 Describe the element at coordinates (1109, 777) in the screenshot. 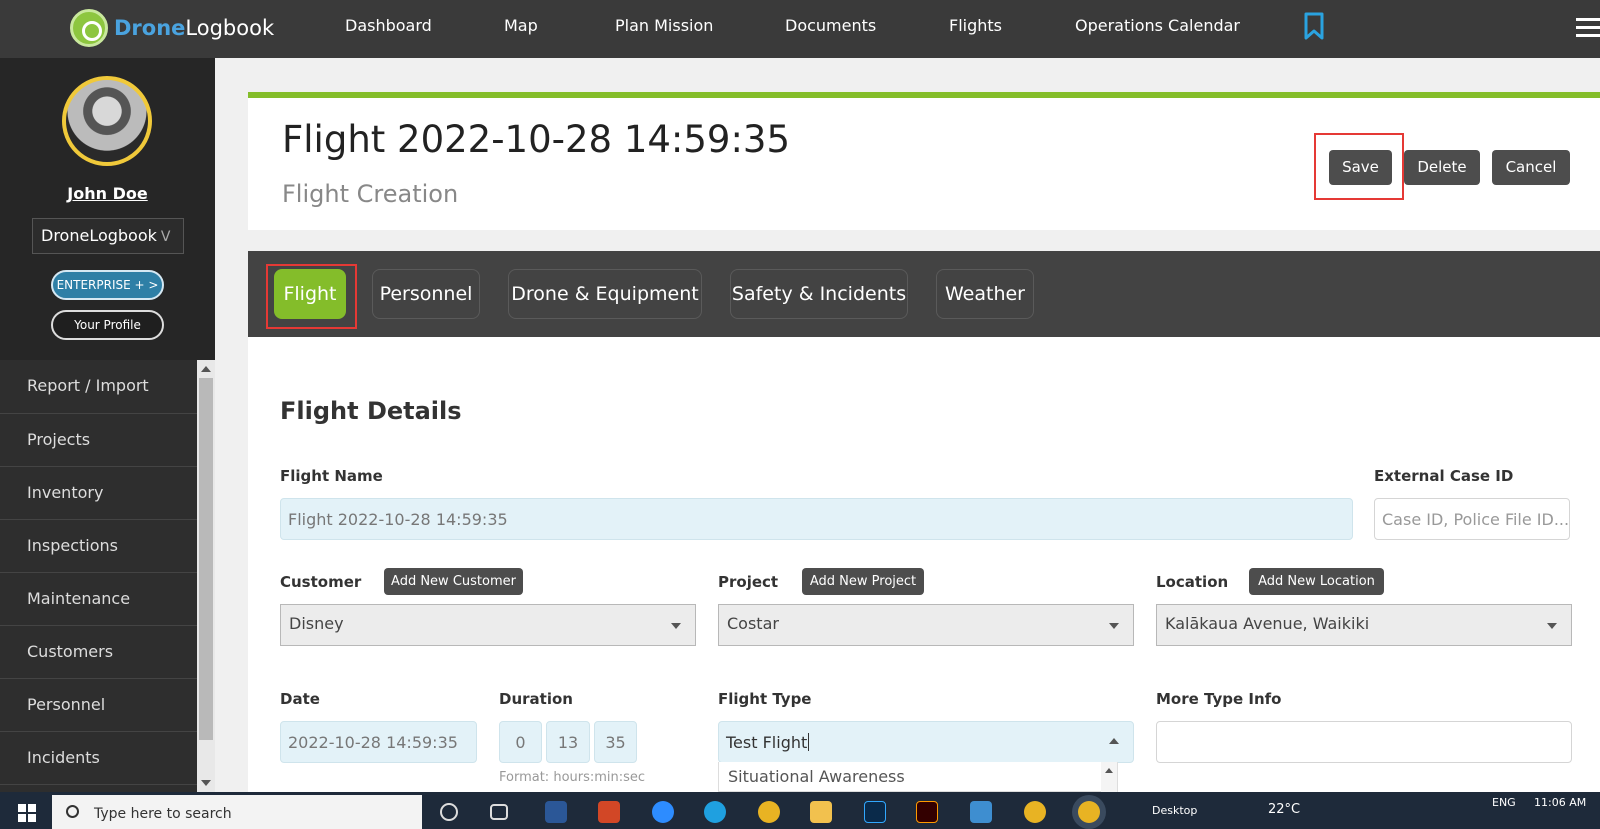

I see `dropdown-scrollbar` at that location.